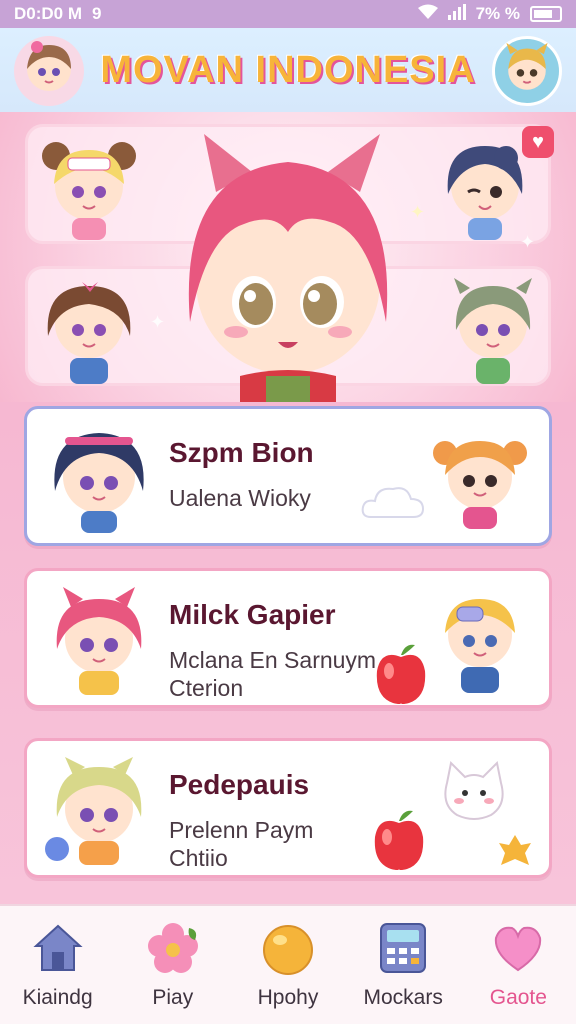 The height and width of the screenshot is (1024, 576). What do you see at coordinates (546, 14) in the screenshot?
I see `battery-icon` at bounding box center [546, 14].